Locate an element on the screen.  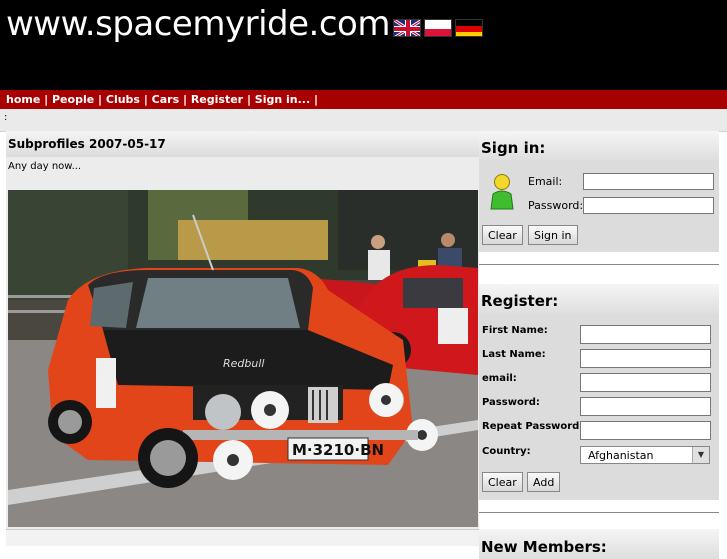
first-name-label: First Name: is located at coordinates (515, 330).